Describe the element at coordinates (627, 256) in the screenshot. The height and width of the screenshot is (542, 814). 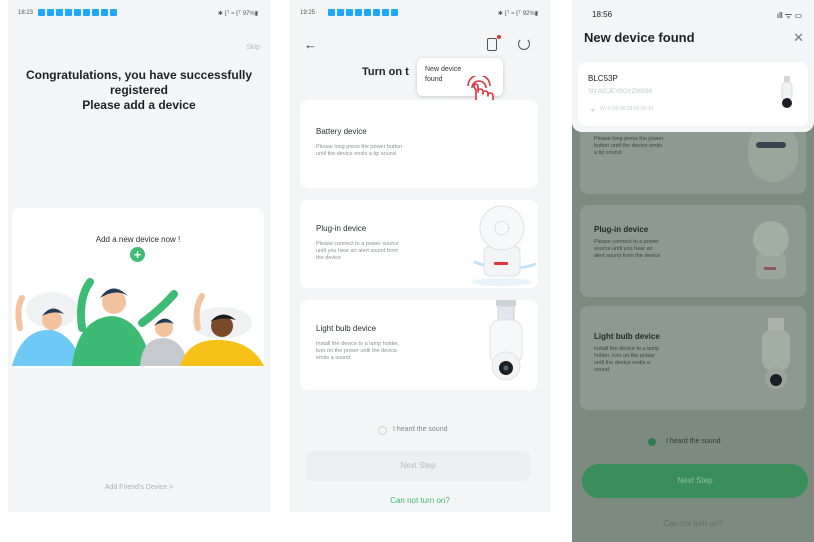
I see `device-desc-line-3: alert sound from the device` at that location.